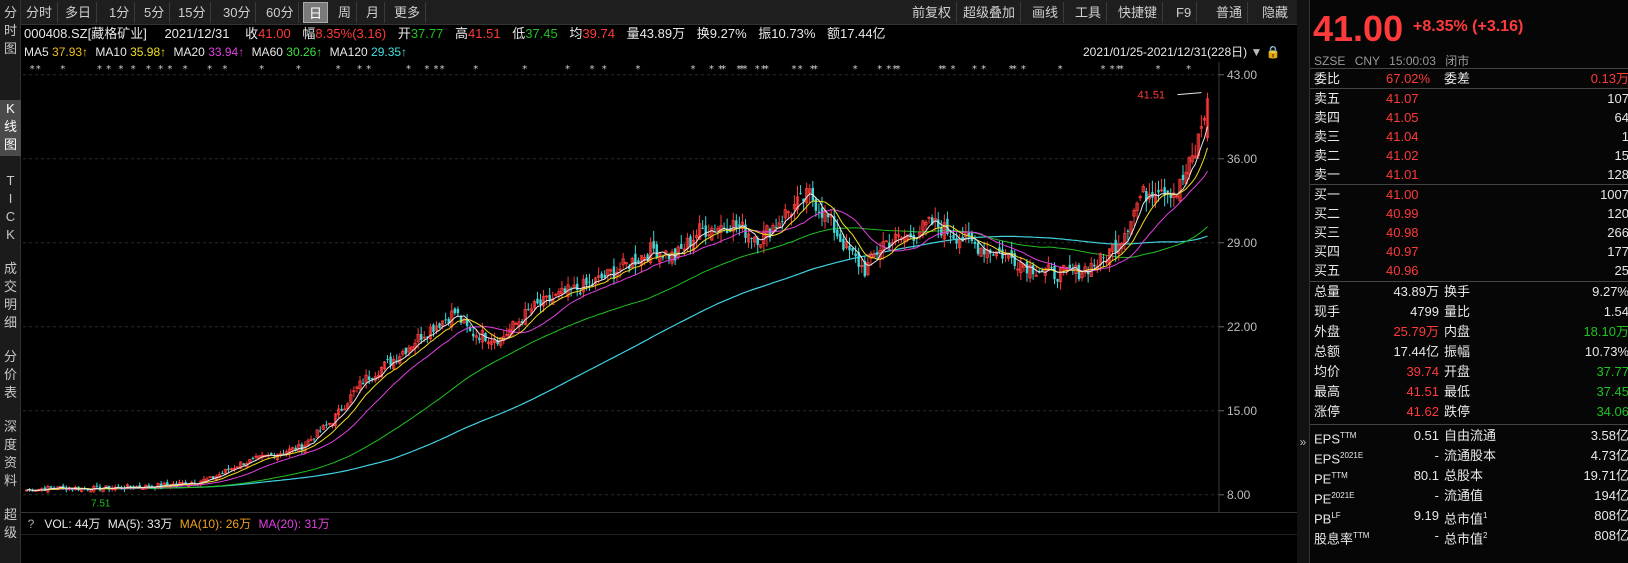 The height and width of the screenshot is (563, 1628). I want to click on tools-button: 工具, so click(1089, 12).